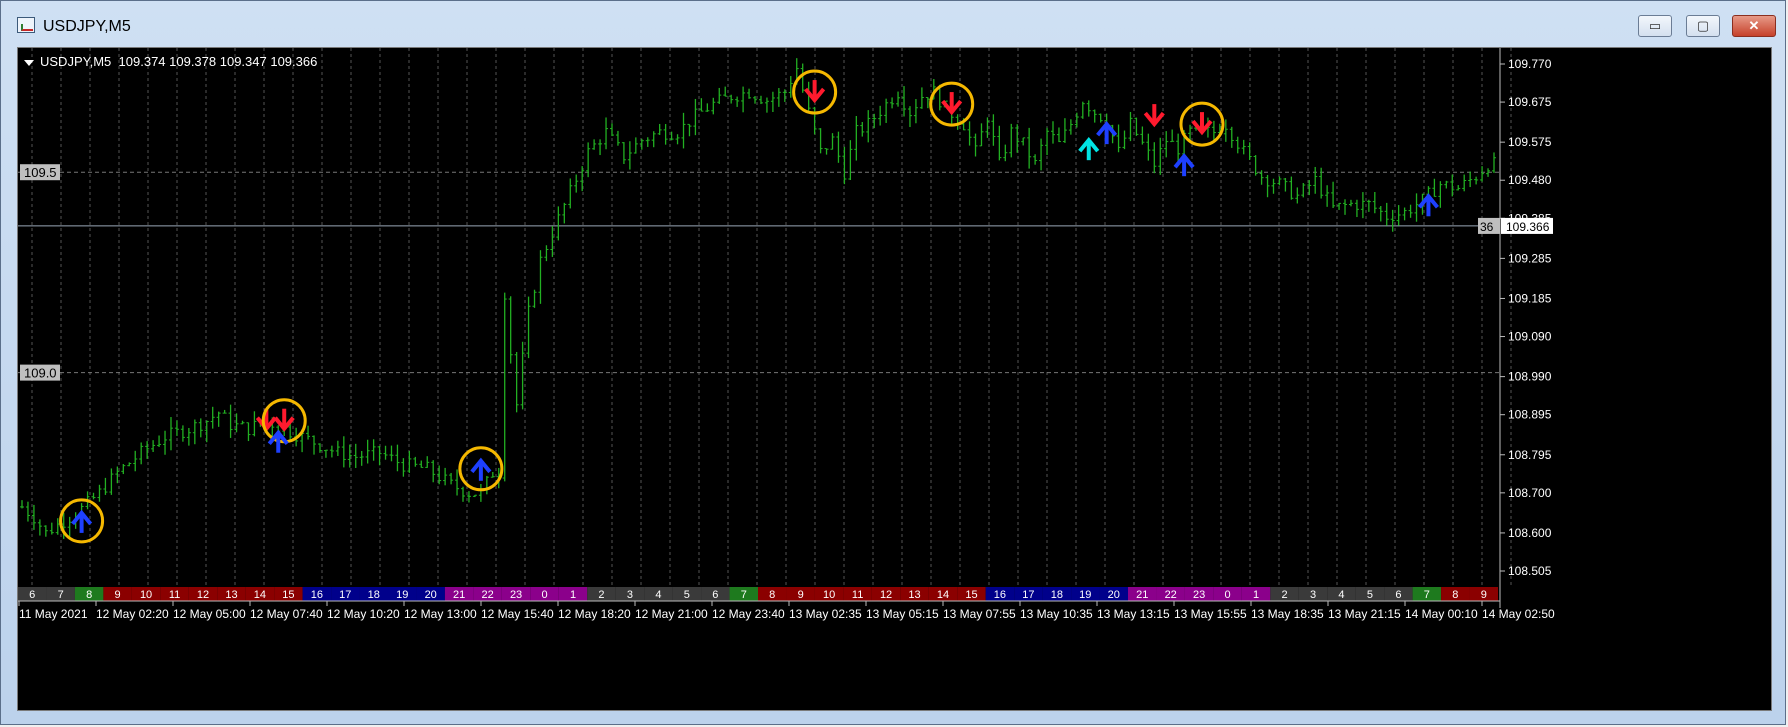 The width and height of the screenshot is (1788, 727). Describe the element at coordinates (209, 614) in the screenshot. I see `time-axis-label: 12 May 05:00` at that location.